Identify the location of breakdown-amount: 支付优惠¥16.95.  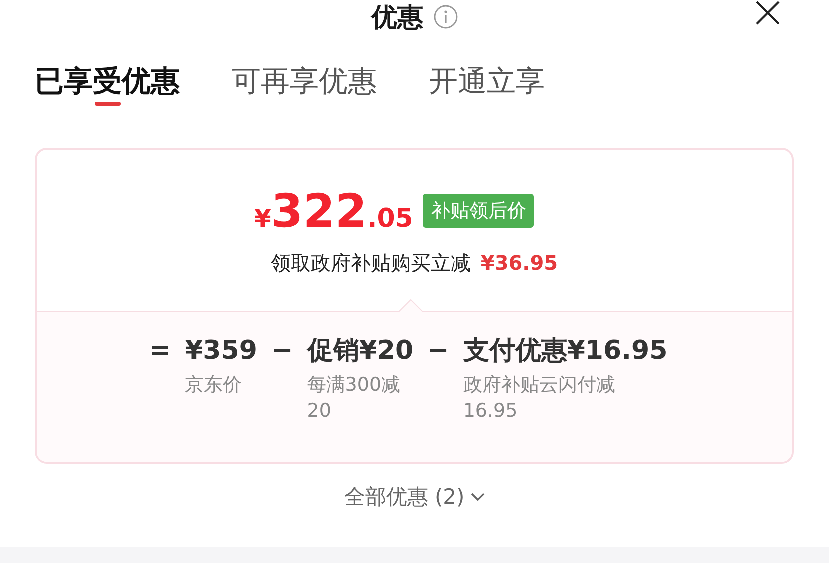
(565, 351).